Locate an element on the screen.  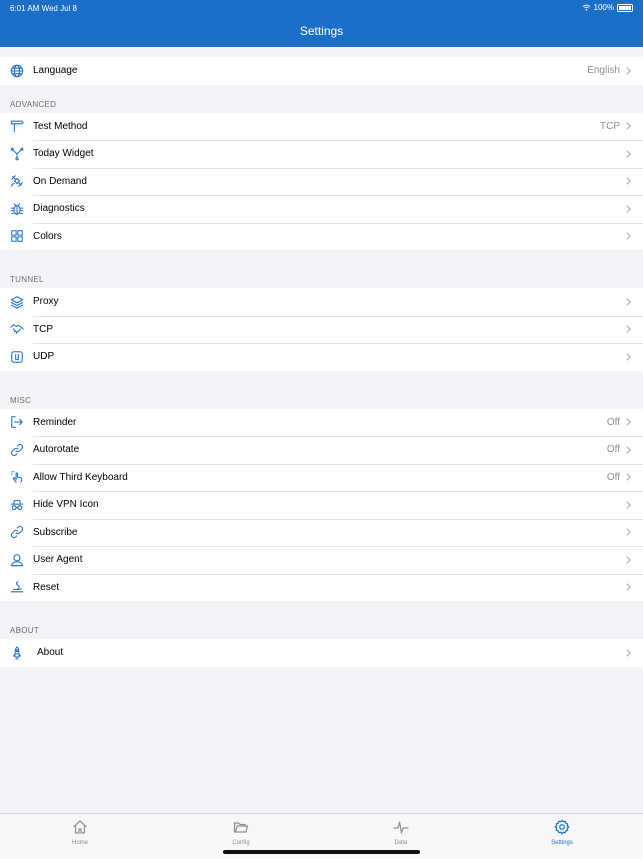
row-label: Test Method is located at coordinates (60, 126).